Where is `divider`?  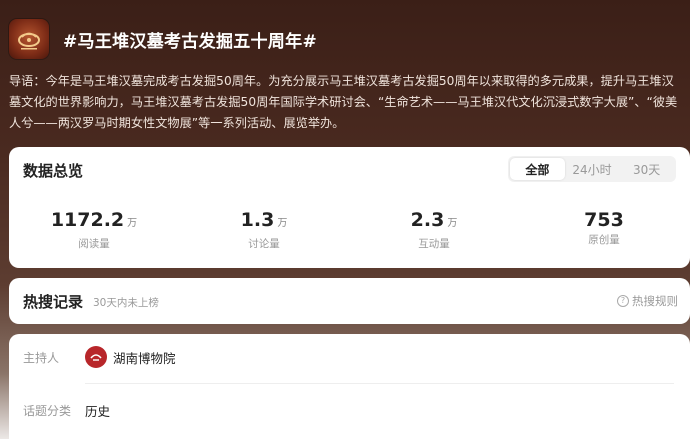
divider is located at coordinates (379, 383).